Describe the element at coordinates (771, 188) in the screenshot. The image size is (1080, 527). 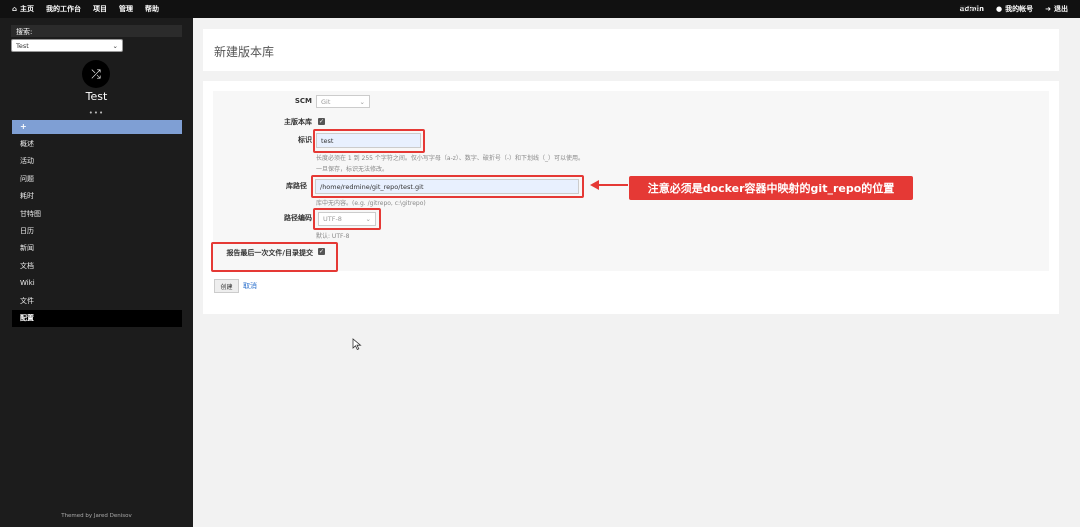
I see `annotation-callout: 注意必须是docker容器中映射的git_repo的位置` at that location.